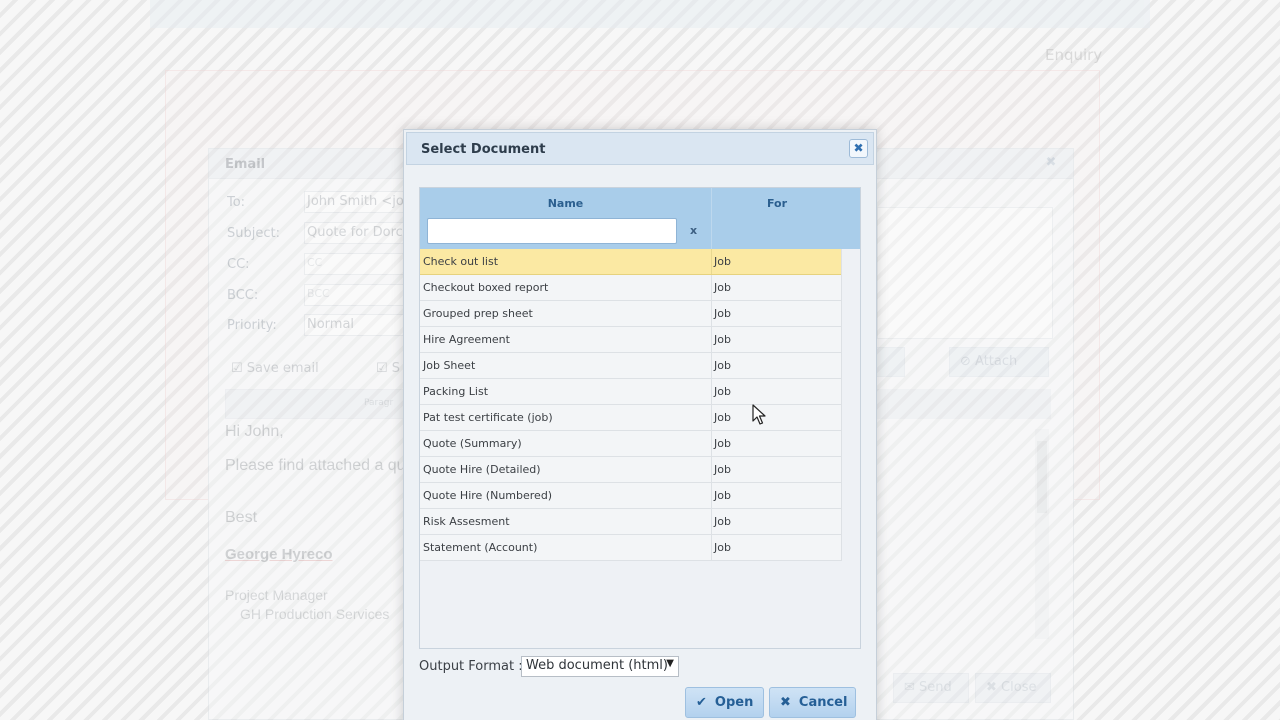  What do you see at coordinates (388, 368) in the screenshot?
I see `second-checkbox: ☑ S` at bounding box center [388, 368].